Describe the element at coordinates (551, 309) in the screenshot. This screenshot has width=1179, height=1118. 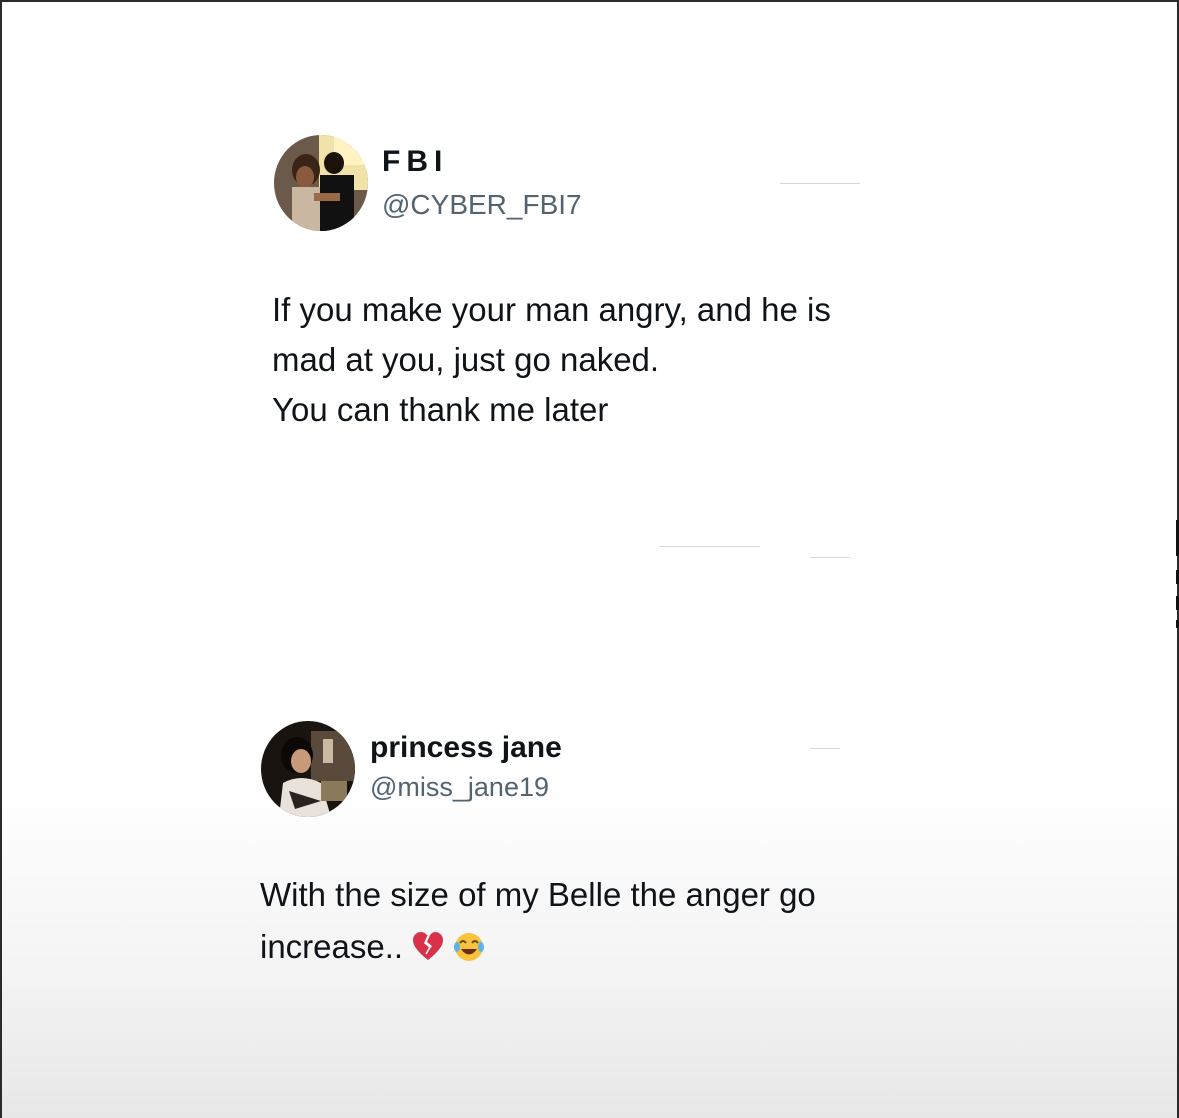
I see `tweet-text-line: If you make your man angry, and he is` at that location.